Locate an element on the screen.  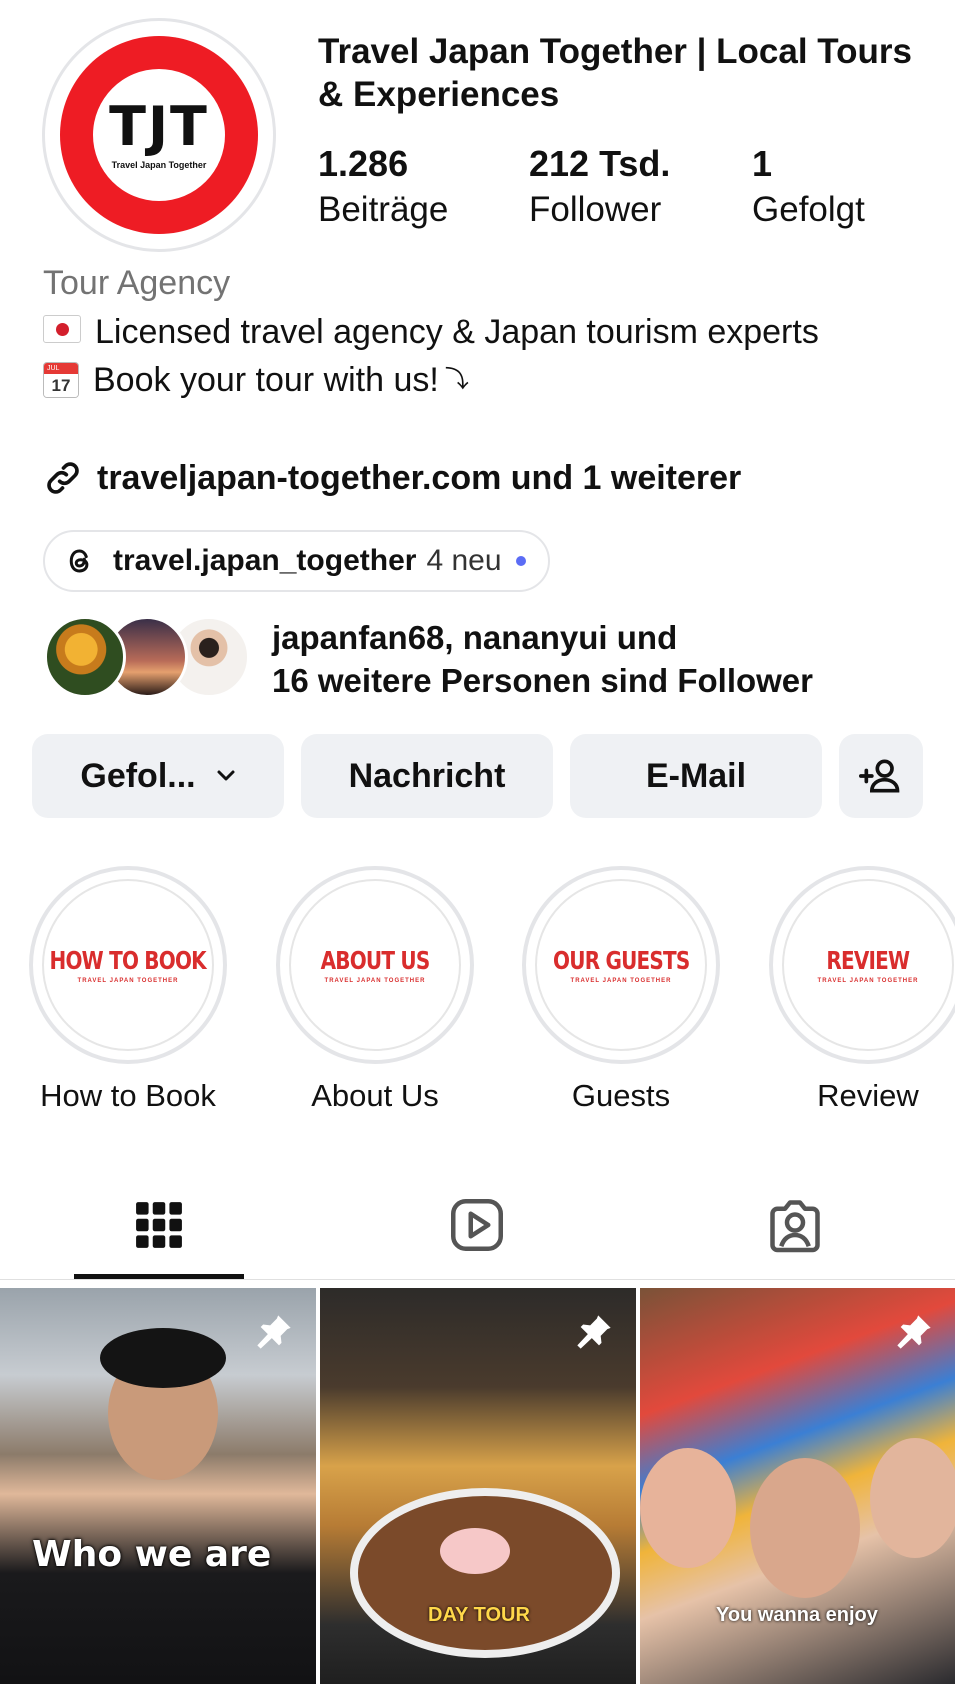
highlight-ring: REVIEW TRAVEL JAPAN TOGETHER is located at coordinates (862, 965).